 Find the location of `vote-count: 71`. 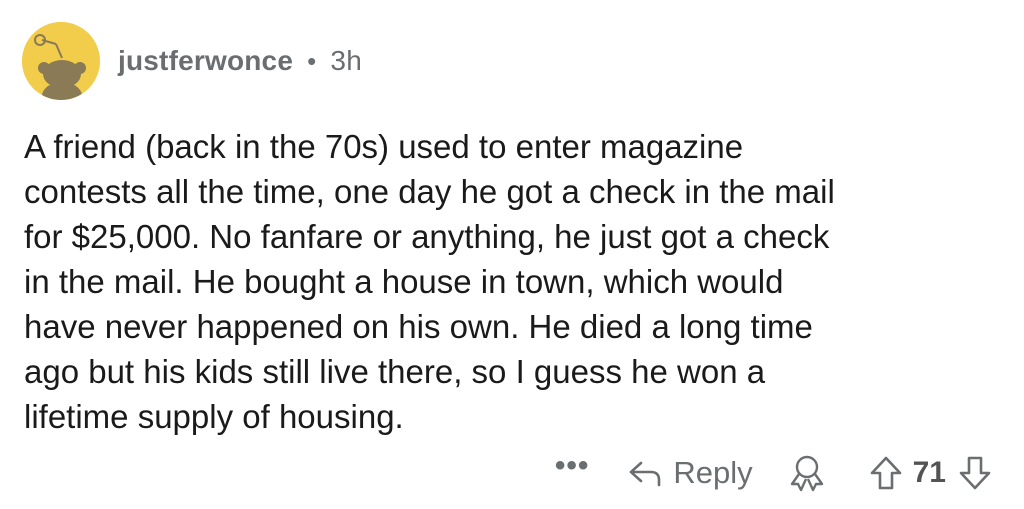

vote-count: 71 is located at coordinates (929, 472).